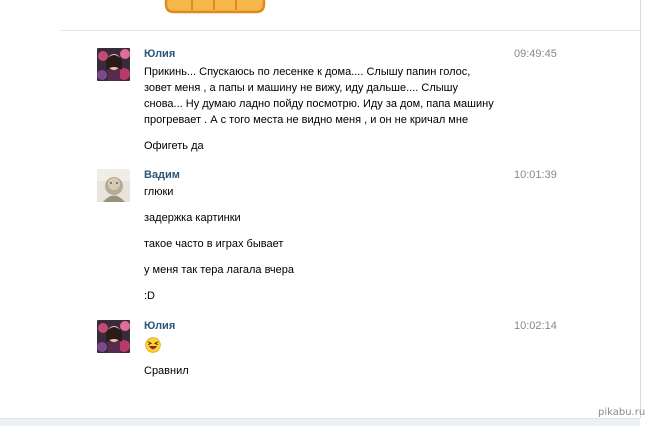  What do you see at coordinates (350, 30) in the screenshot?
I see `message-divider` at bounding box center [350, 30].